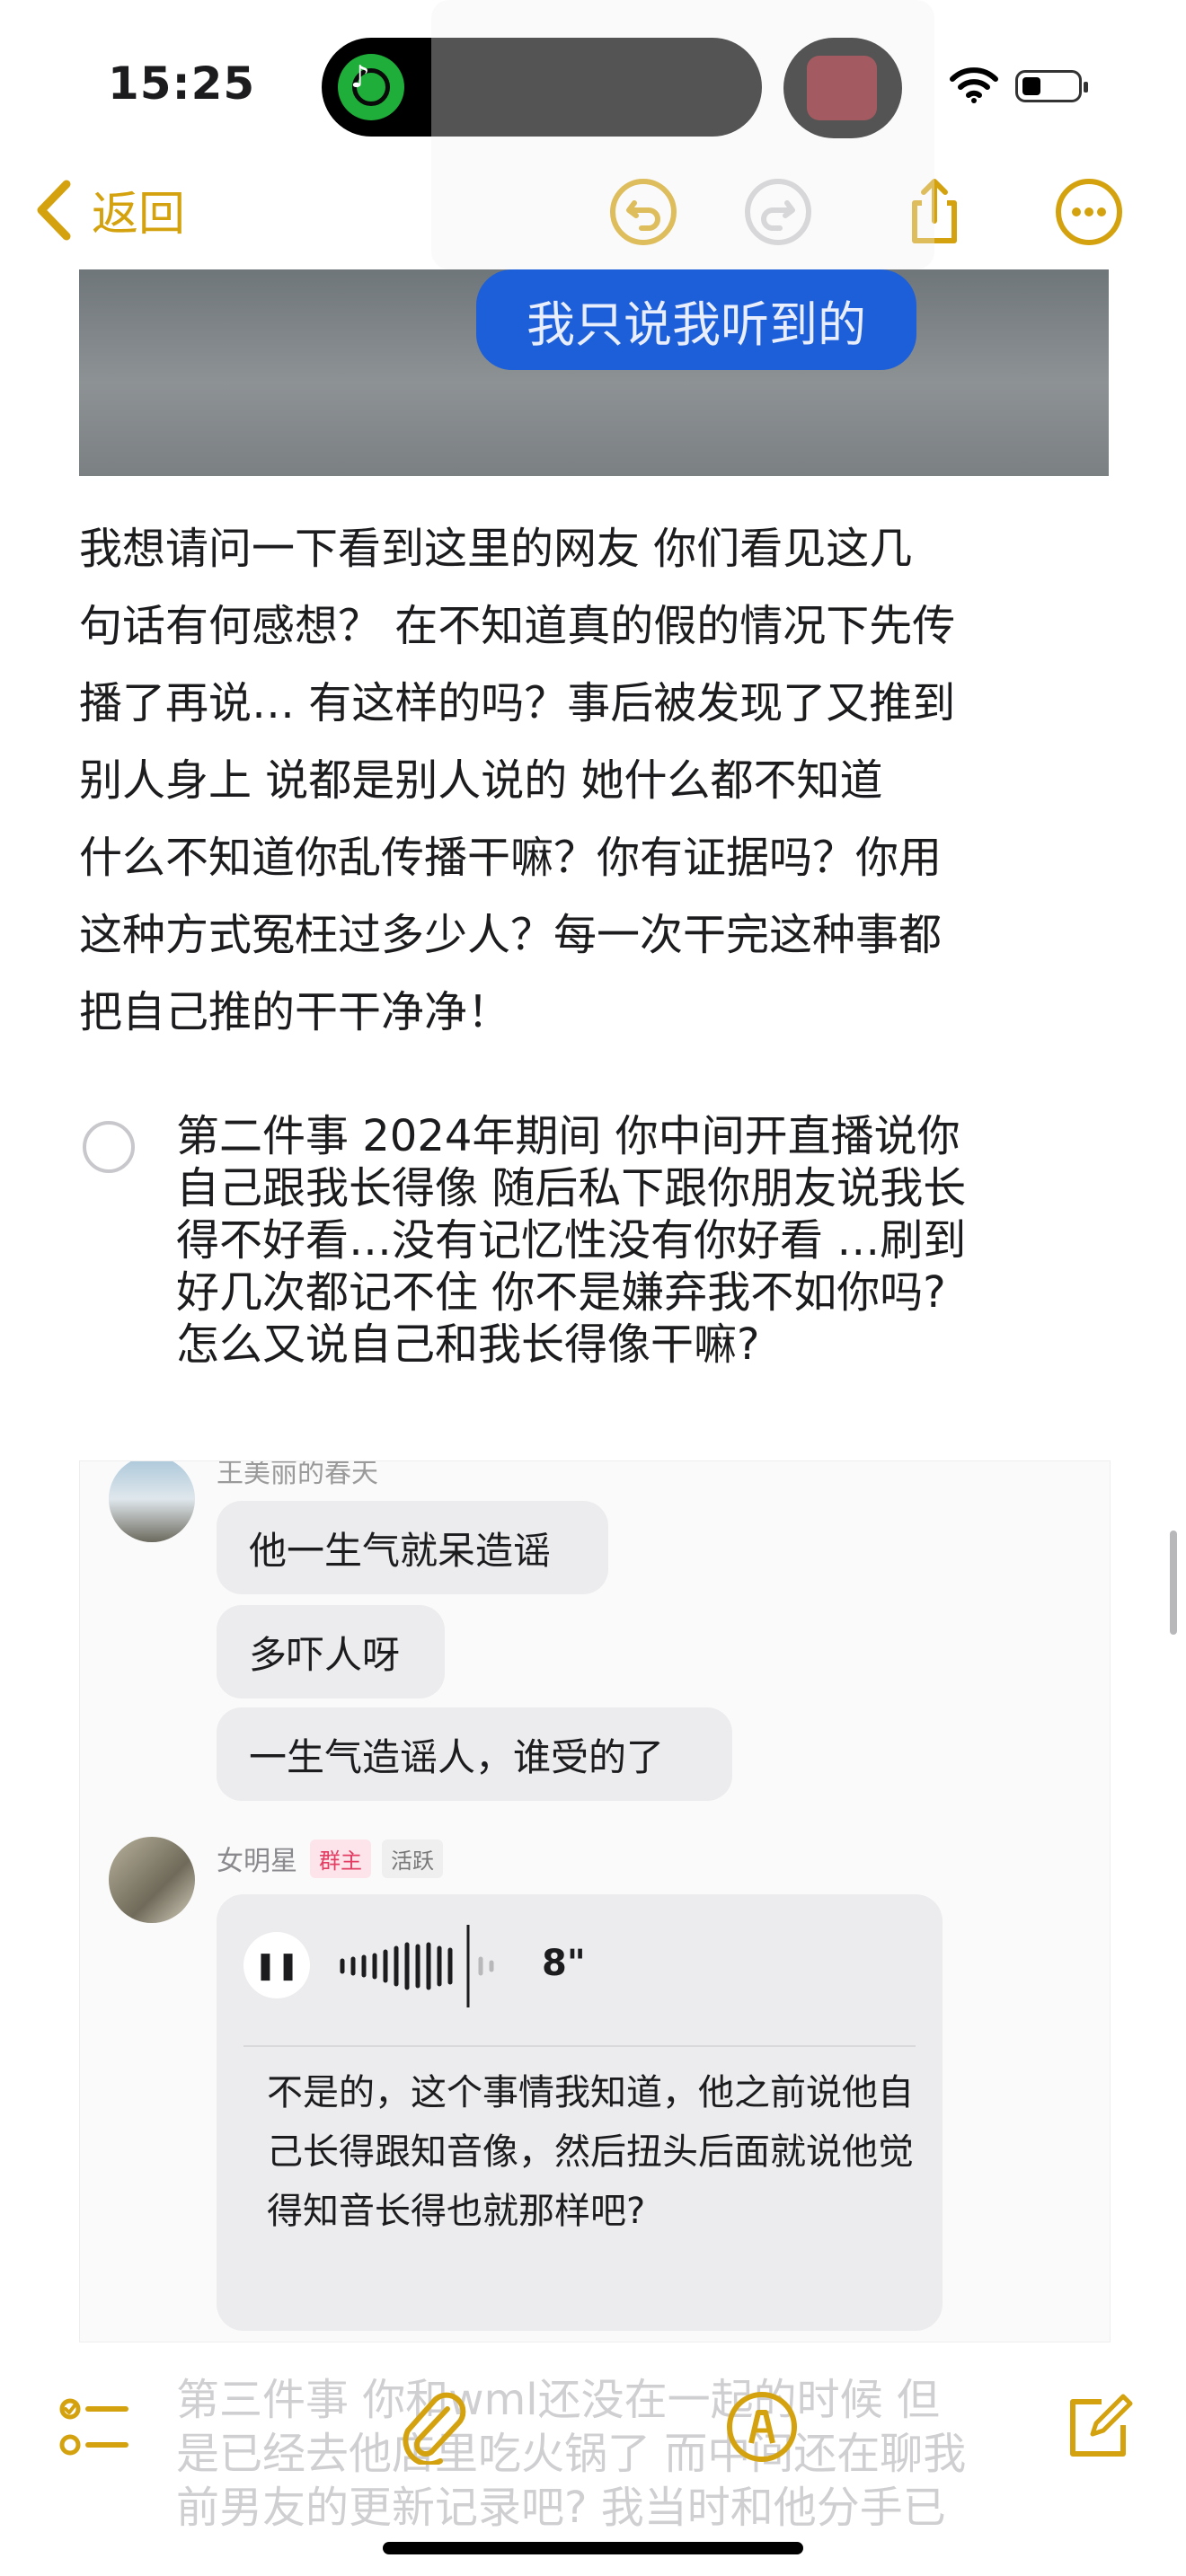 This screenshot has width=1186, height=2576. I want to click on pause-icon: ❚❚, so click(276, 1965).